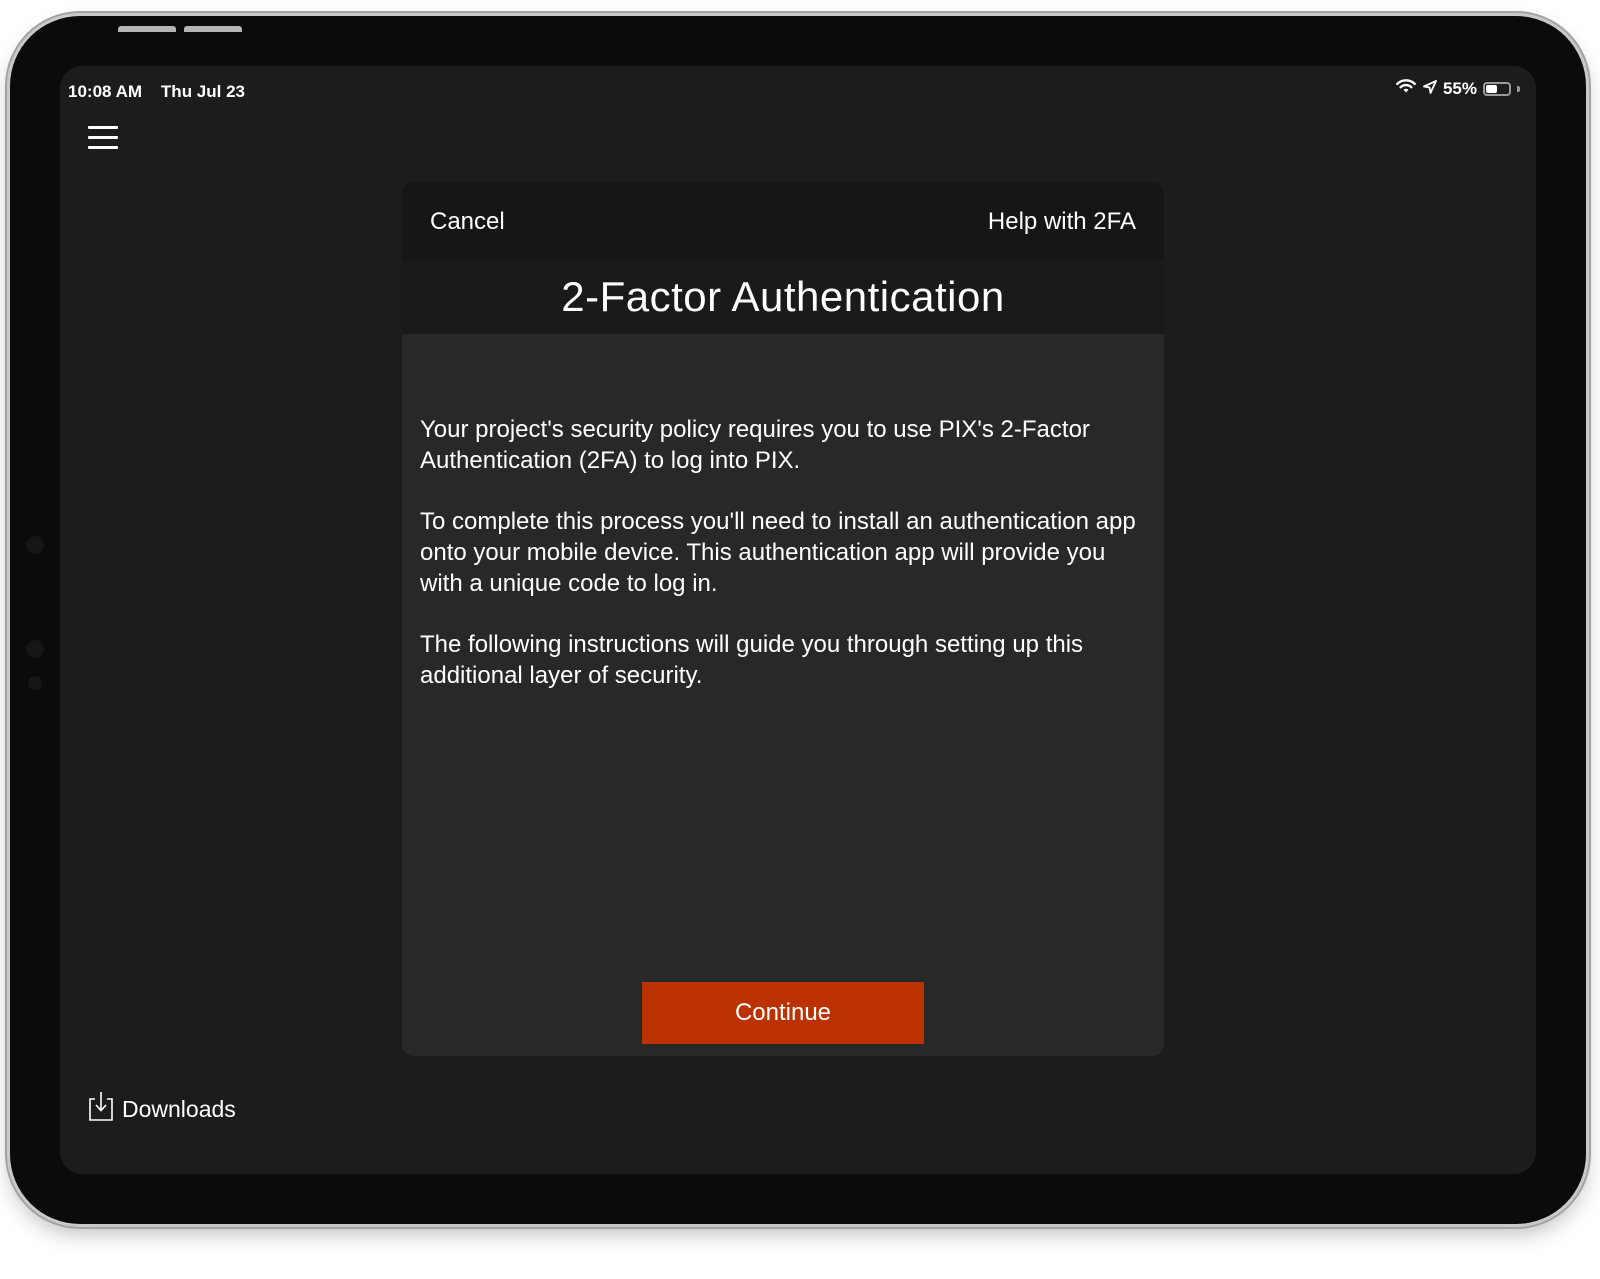  What do you see at coordinates (783, 221) in the screenshot?
I see `dialog-nav-bar: Cancel Help with 2FA` at bounding box center [783, 221].